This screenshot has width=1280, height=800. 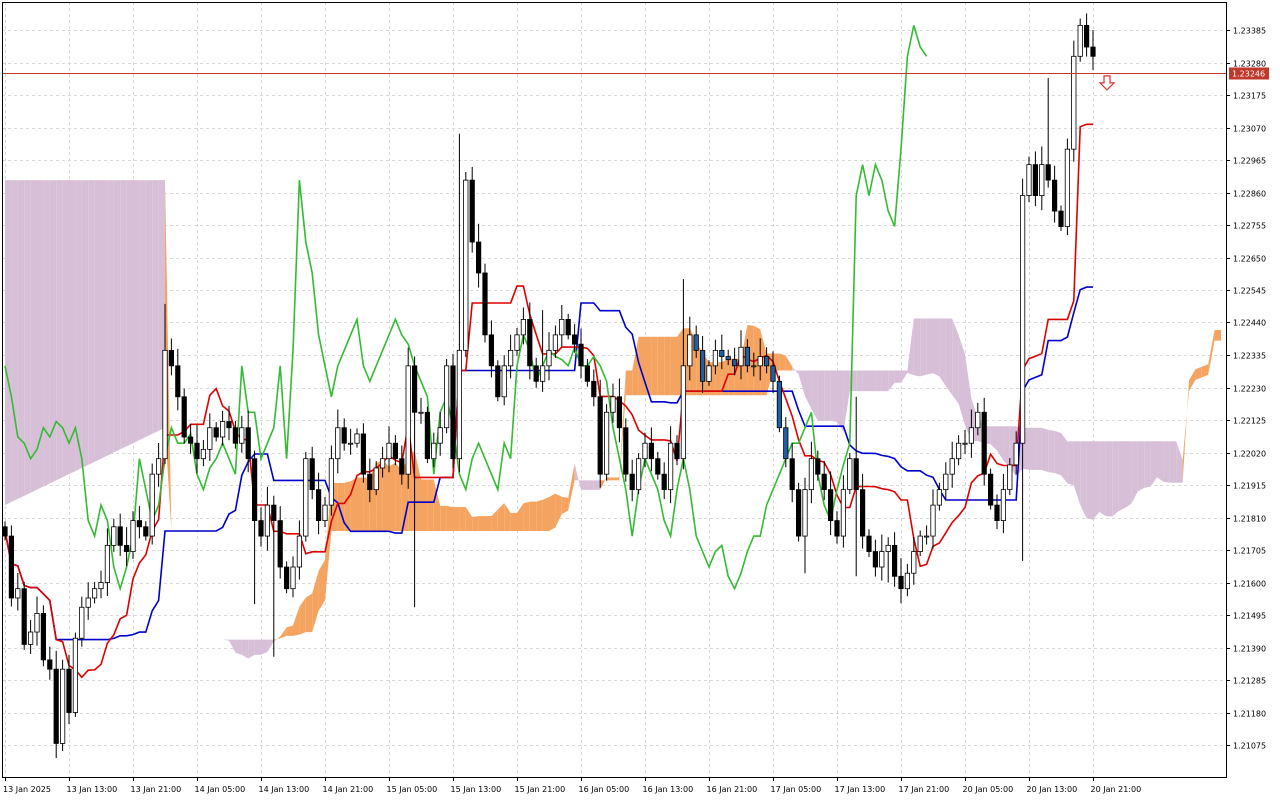 I want to click on y-tick-label: 1.22020, so click(x=1249, y=454).